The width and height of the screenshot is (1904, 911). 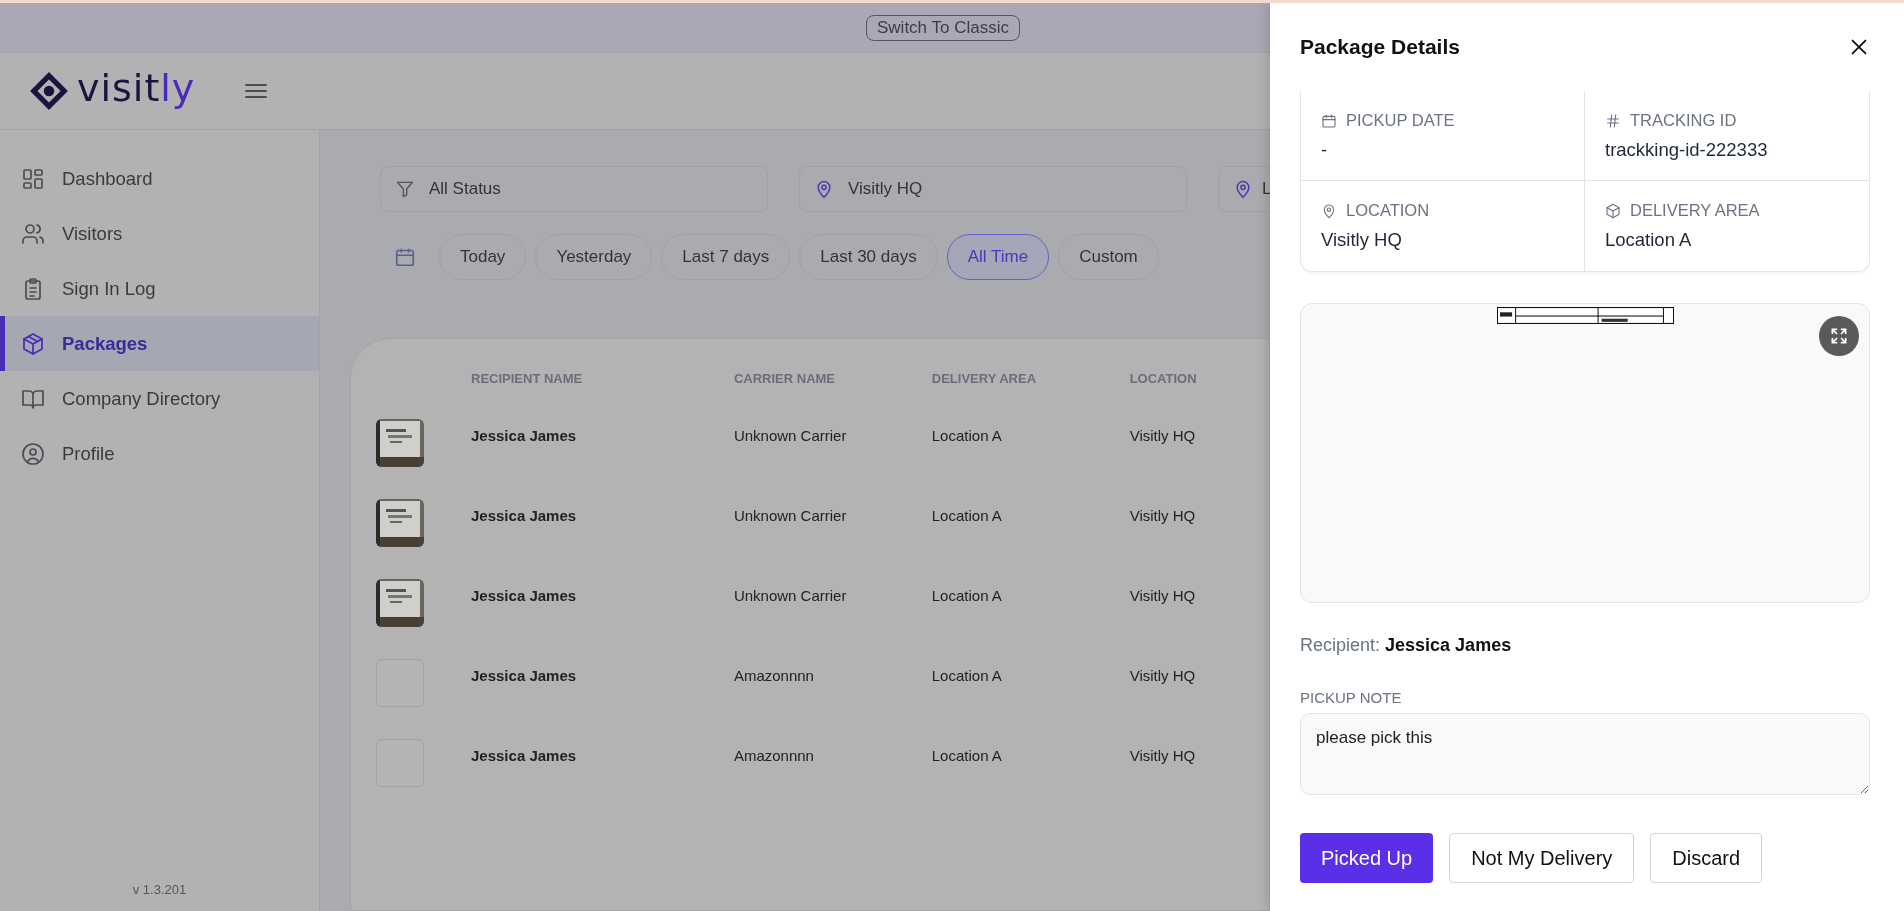 I want to click on expand-button, so click(x=1839, y=336).